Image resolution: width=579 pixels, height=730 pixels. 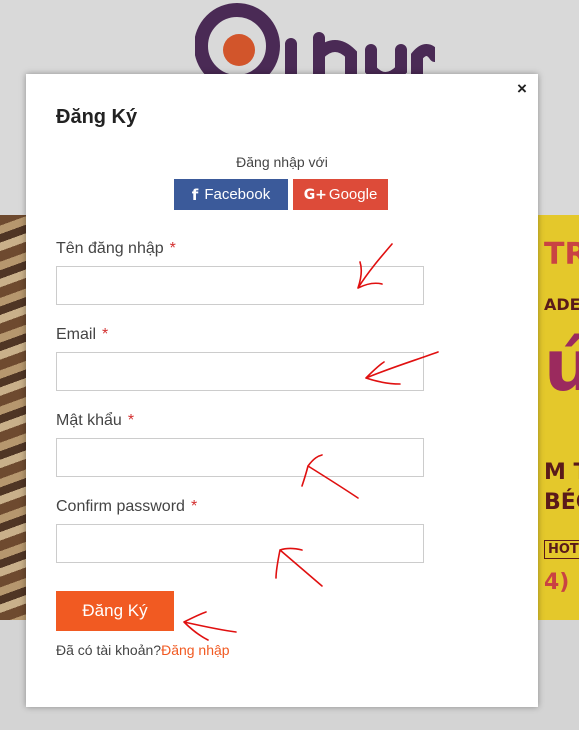 I want to click on social-login-caption: Đăng nhập với, so click(x=282, y=162).